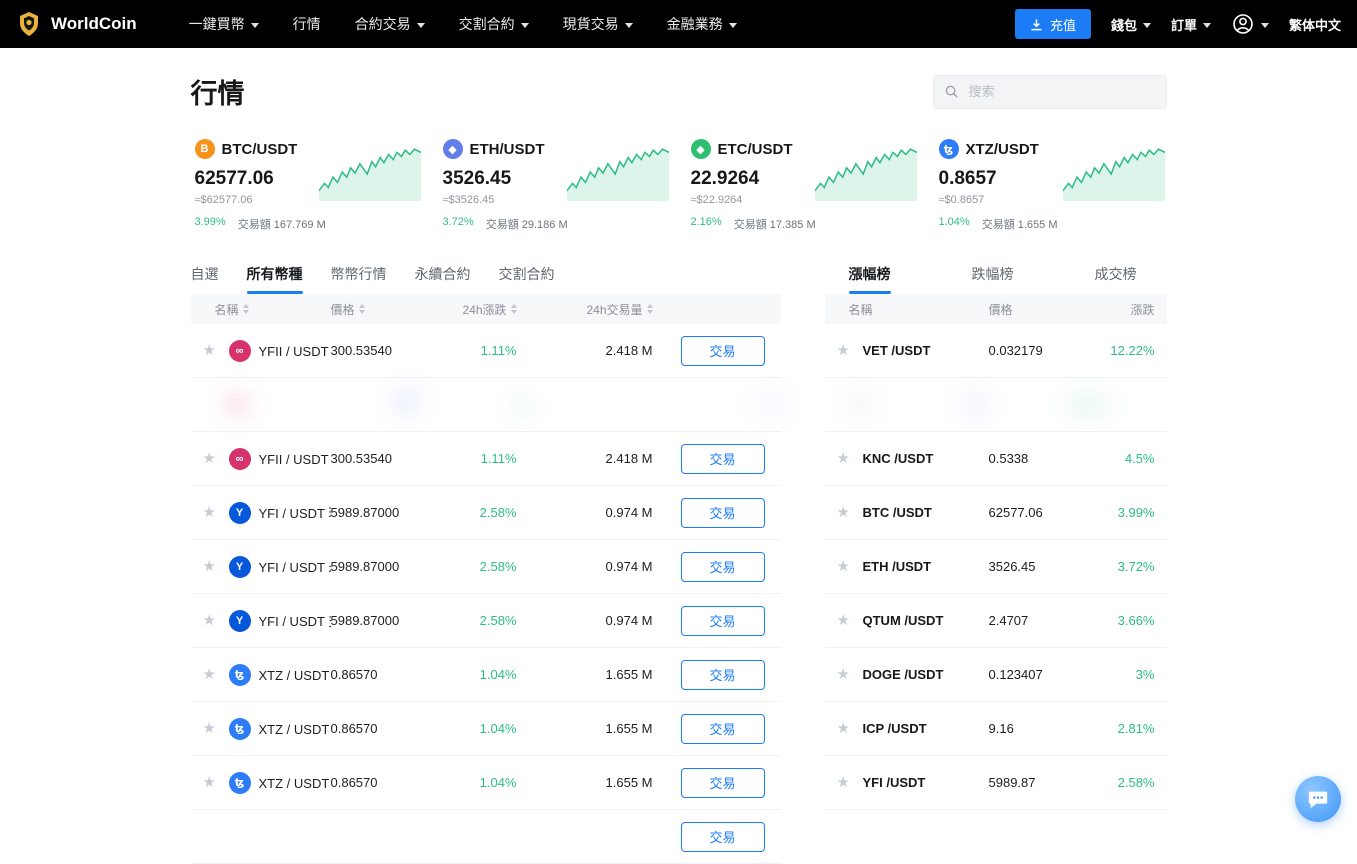  I want to click on nav-item: 現貨交易, so click(598, 24).